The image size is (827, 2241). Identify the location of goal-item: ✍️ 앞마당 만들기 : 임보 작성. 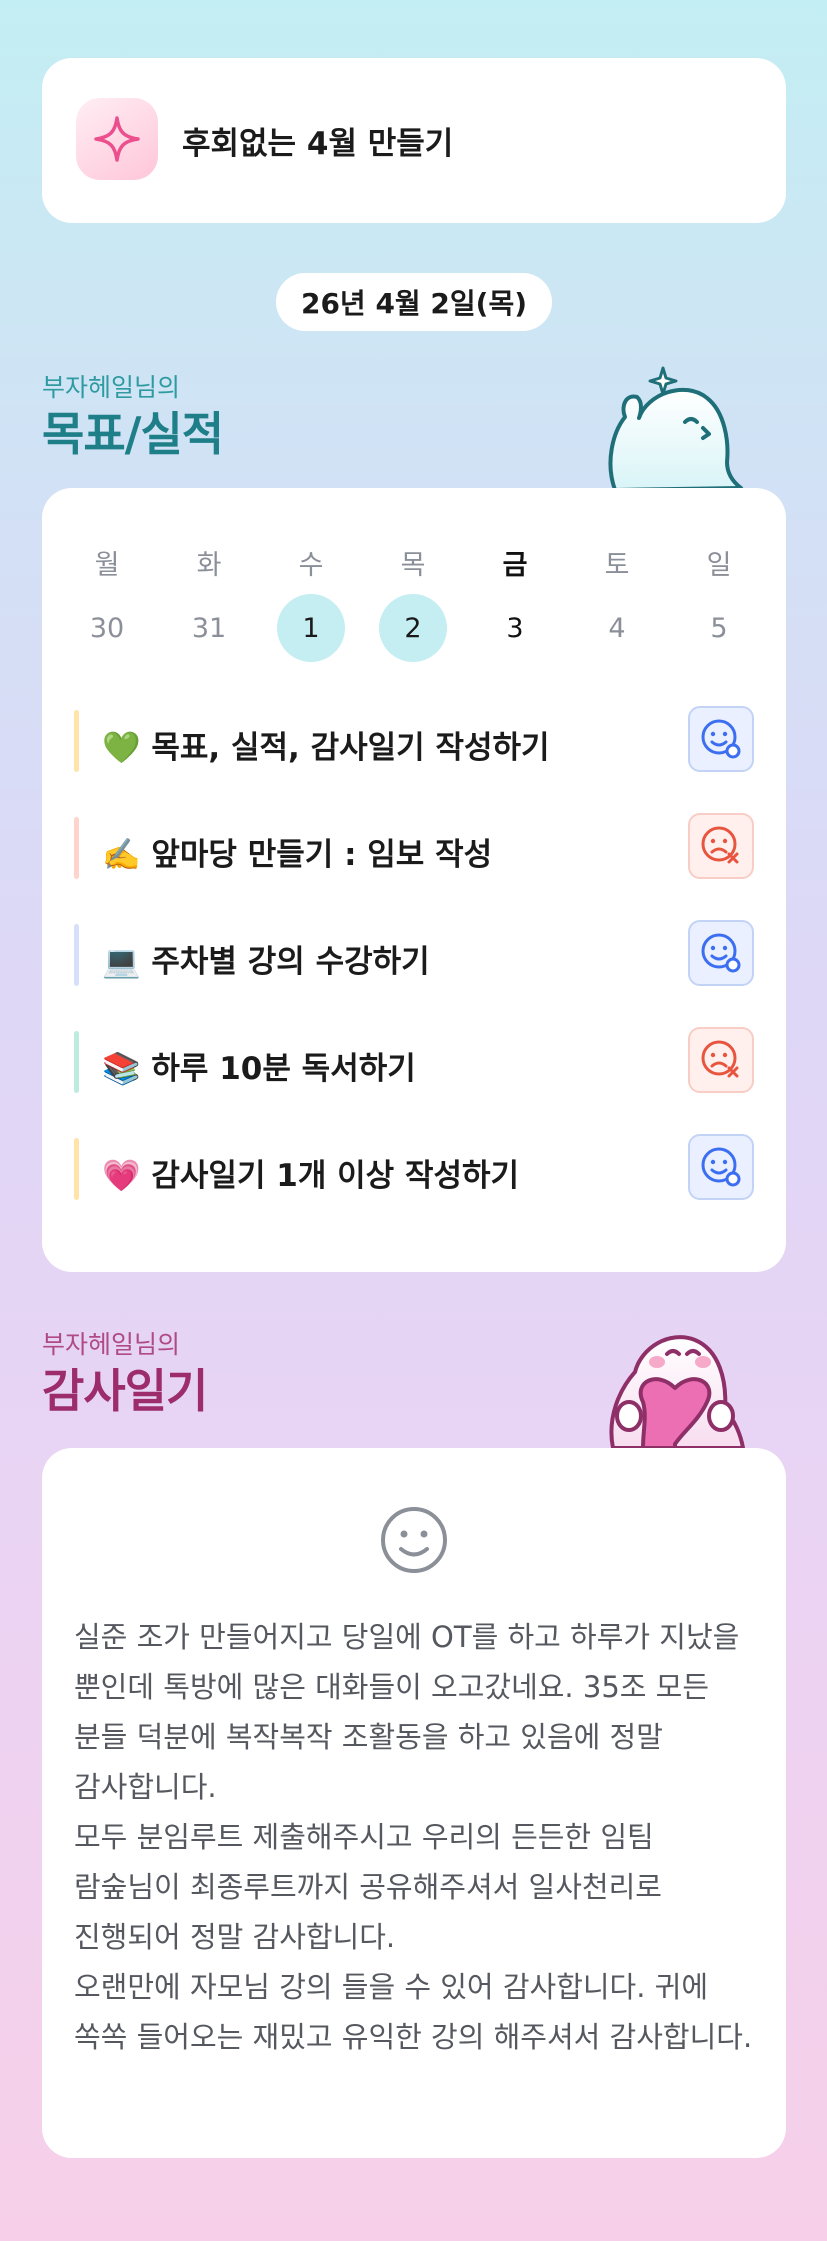
(414, 848).